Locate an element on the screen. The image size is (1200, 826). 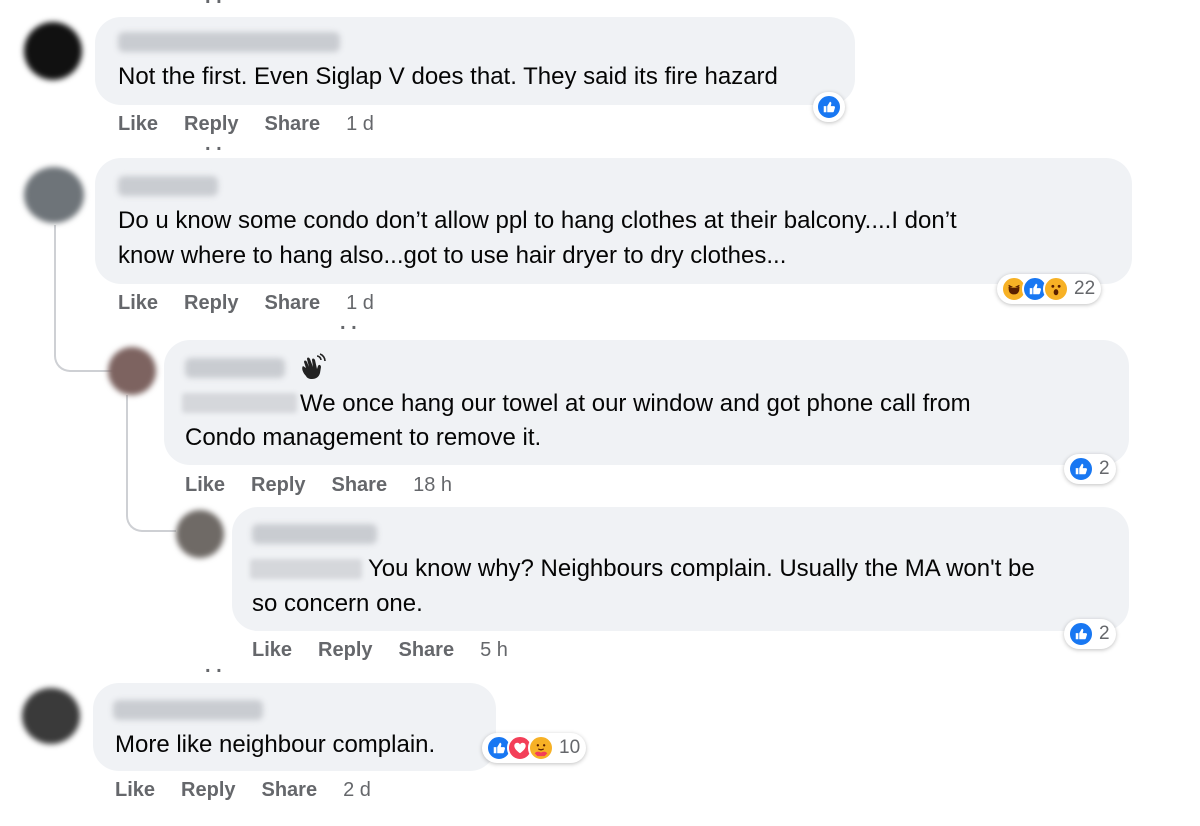
timestamp: 1 d is located at coordinates (360, 124).